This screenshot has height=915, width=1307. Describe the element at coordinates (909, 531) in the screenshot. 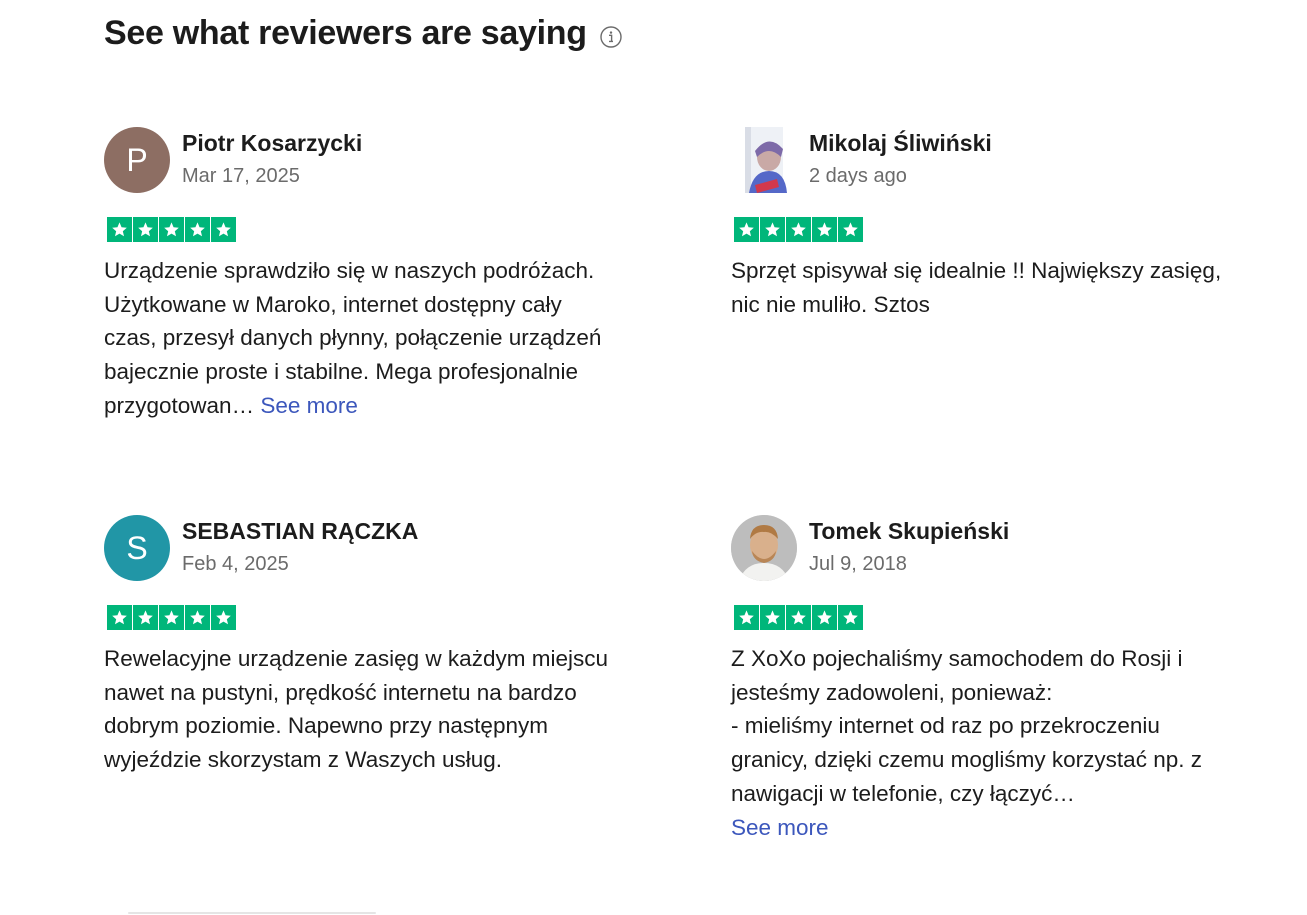

I see `reviewer-name: Tomek Skupieński` at that location.